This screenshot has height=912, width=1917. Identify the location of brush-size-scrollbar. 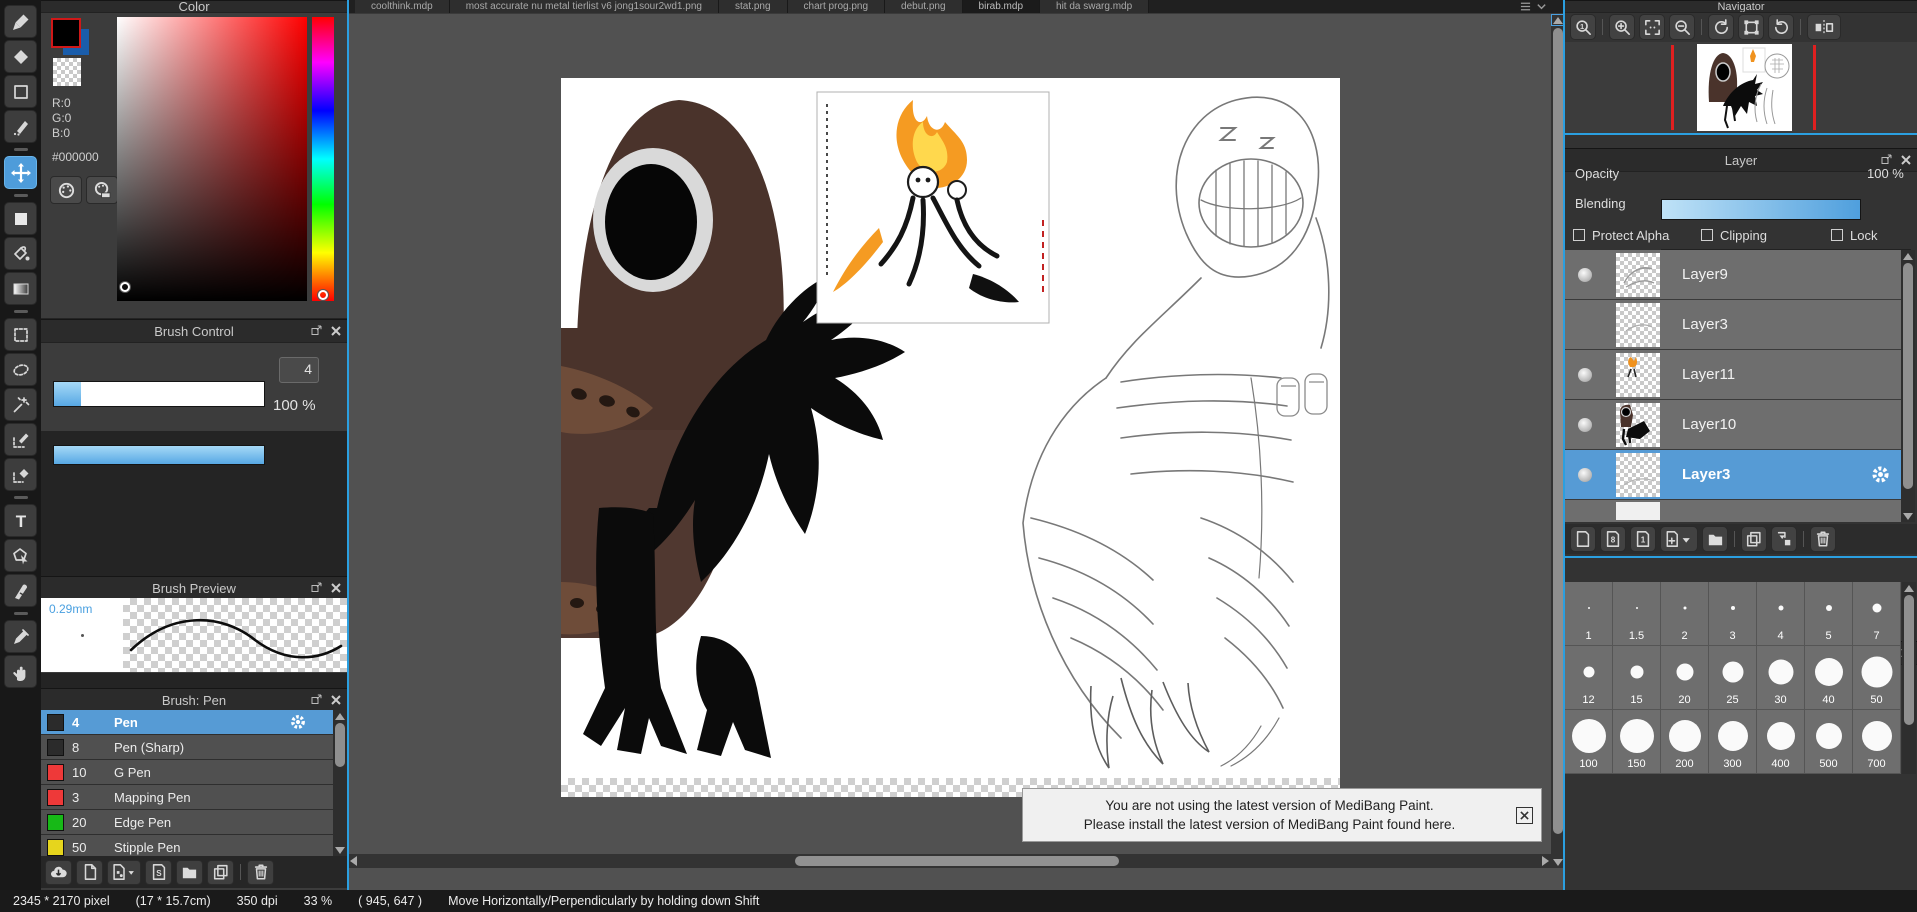
(1909, 678).